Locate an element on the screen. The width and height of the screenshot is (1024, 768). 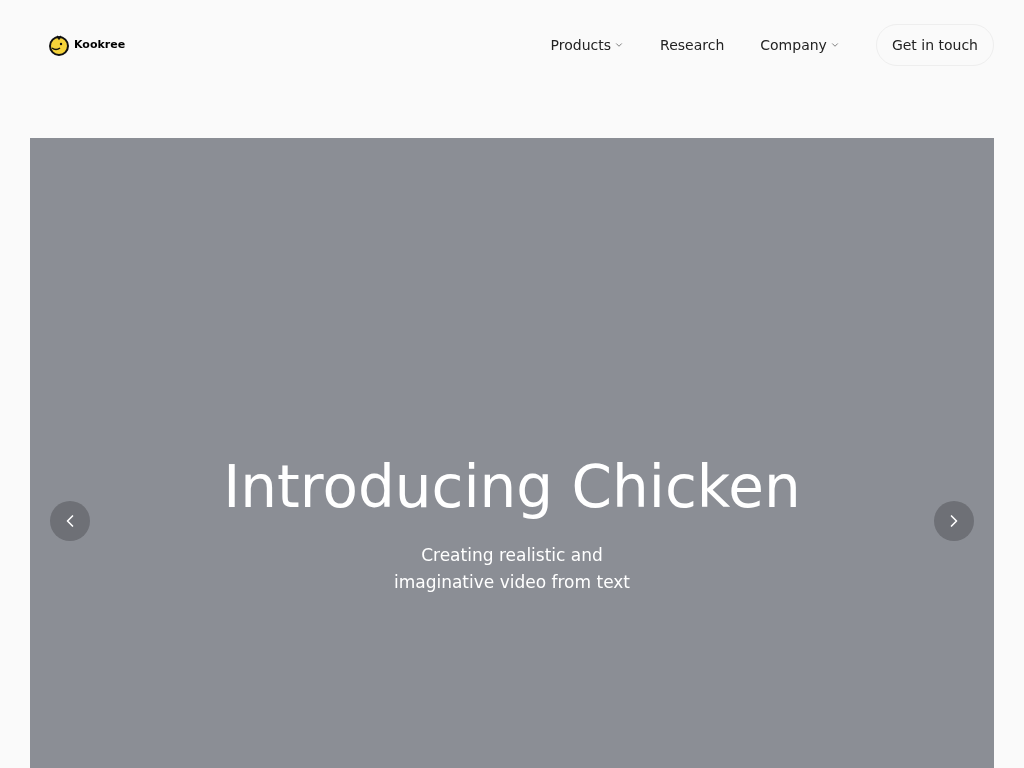
previous-slide-button is located at coordinates (70, 521).